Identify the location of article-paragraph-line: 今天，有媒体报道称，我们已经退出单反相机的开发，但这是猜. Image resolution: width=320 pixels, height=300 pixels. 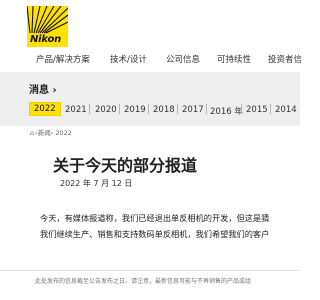
(155, 218).